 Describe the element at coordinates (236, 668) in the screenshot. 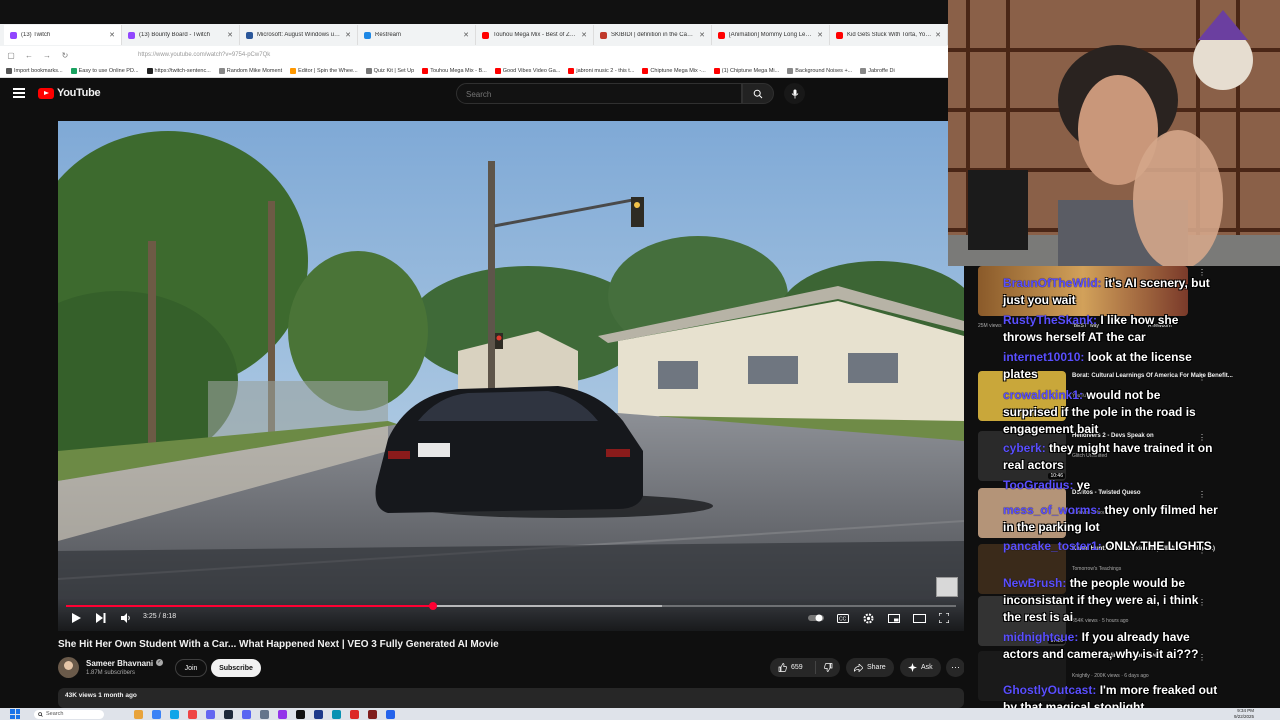

I see `subscribe-button: Subscribe` at that location.